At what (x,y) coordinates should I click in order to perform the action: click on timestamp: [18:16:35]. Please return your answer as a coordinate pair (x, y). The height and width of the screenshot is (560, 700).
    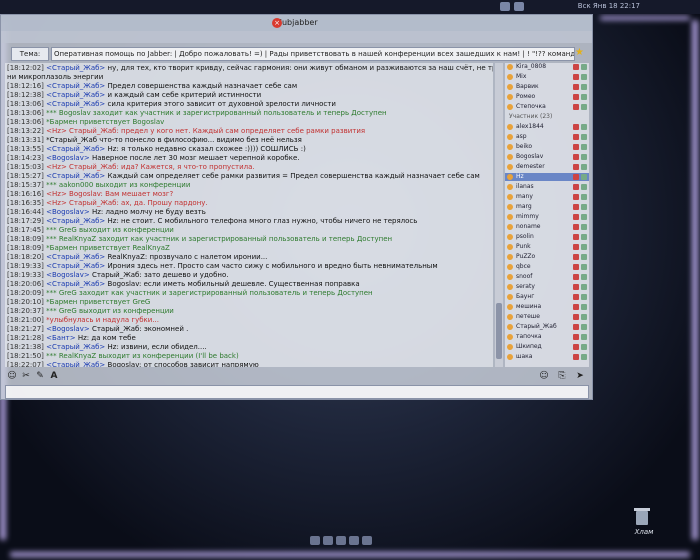
    Looking at the image, I should click on (27, 203).